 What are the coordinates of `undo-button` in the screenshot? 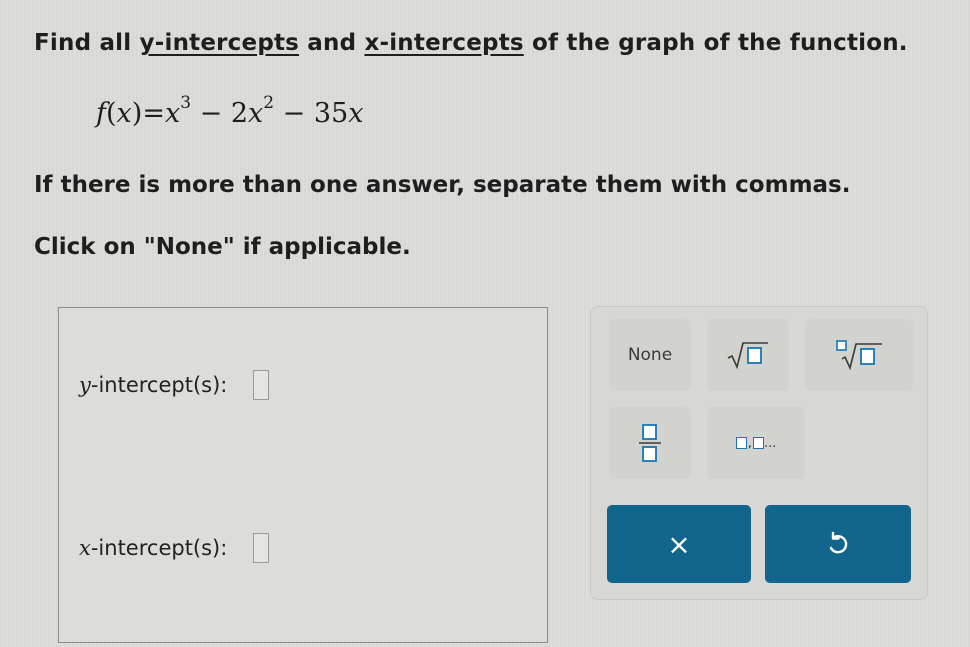 It's located at (838, 544).